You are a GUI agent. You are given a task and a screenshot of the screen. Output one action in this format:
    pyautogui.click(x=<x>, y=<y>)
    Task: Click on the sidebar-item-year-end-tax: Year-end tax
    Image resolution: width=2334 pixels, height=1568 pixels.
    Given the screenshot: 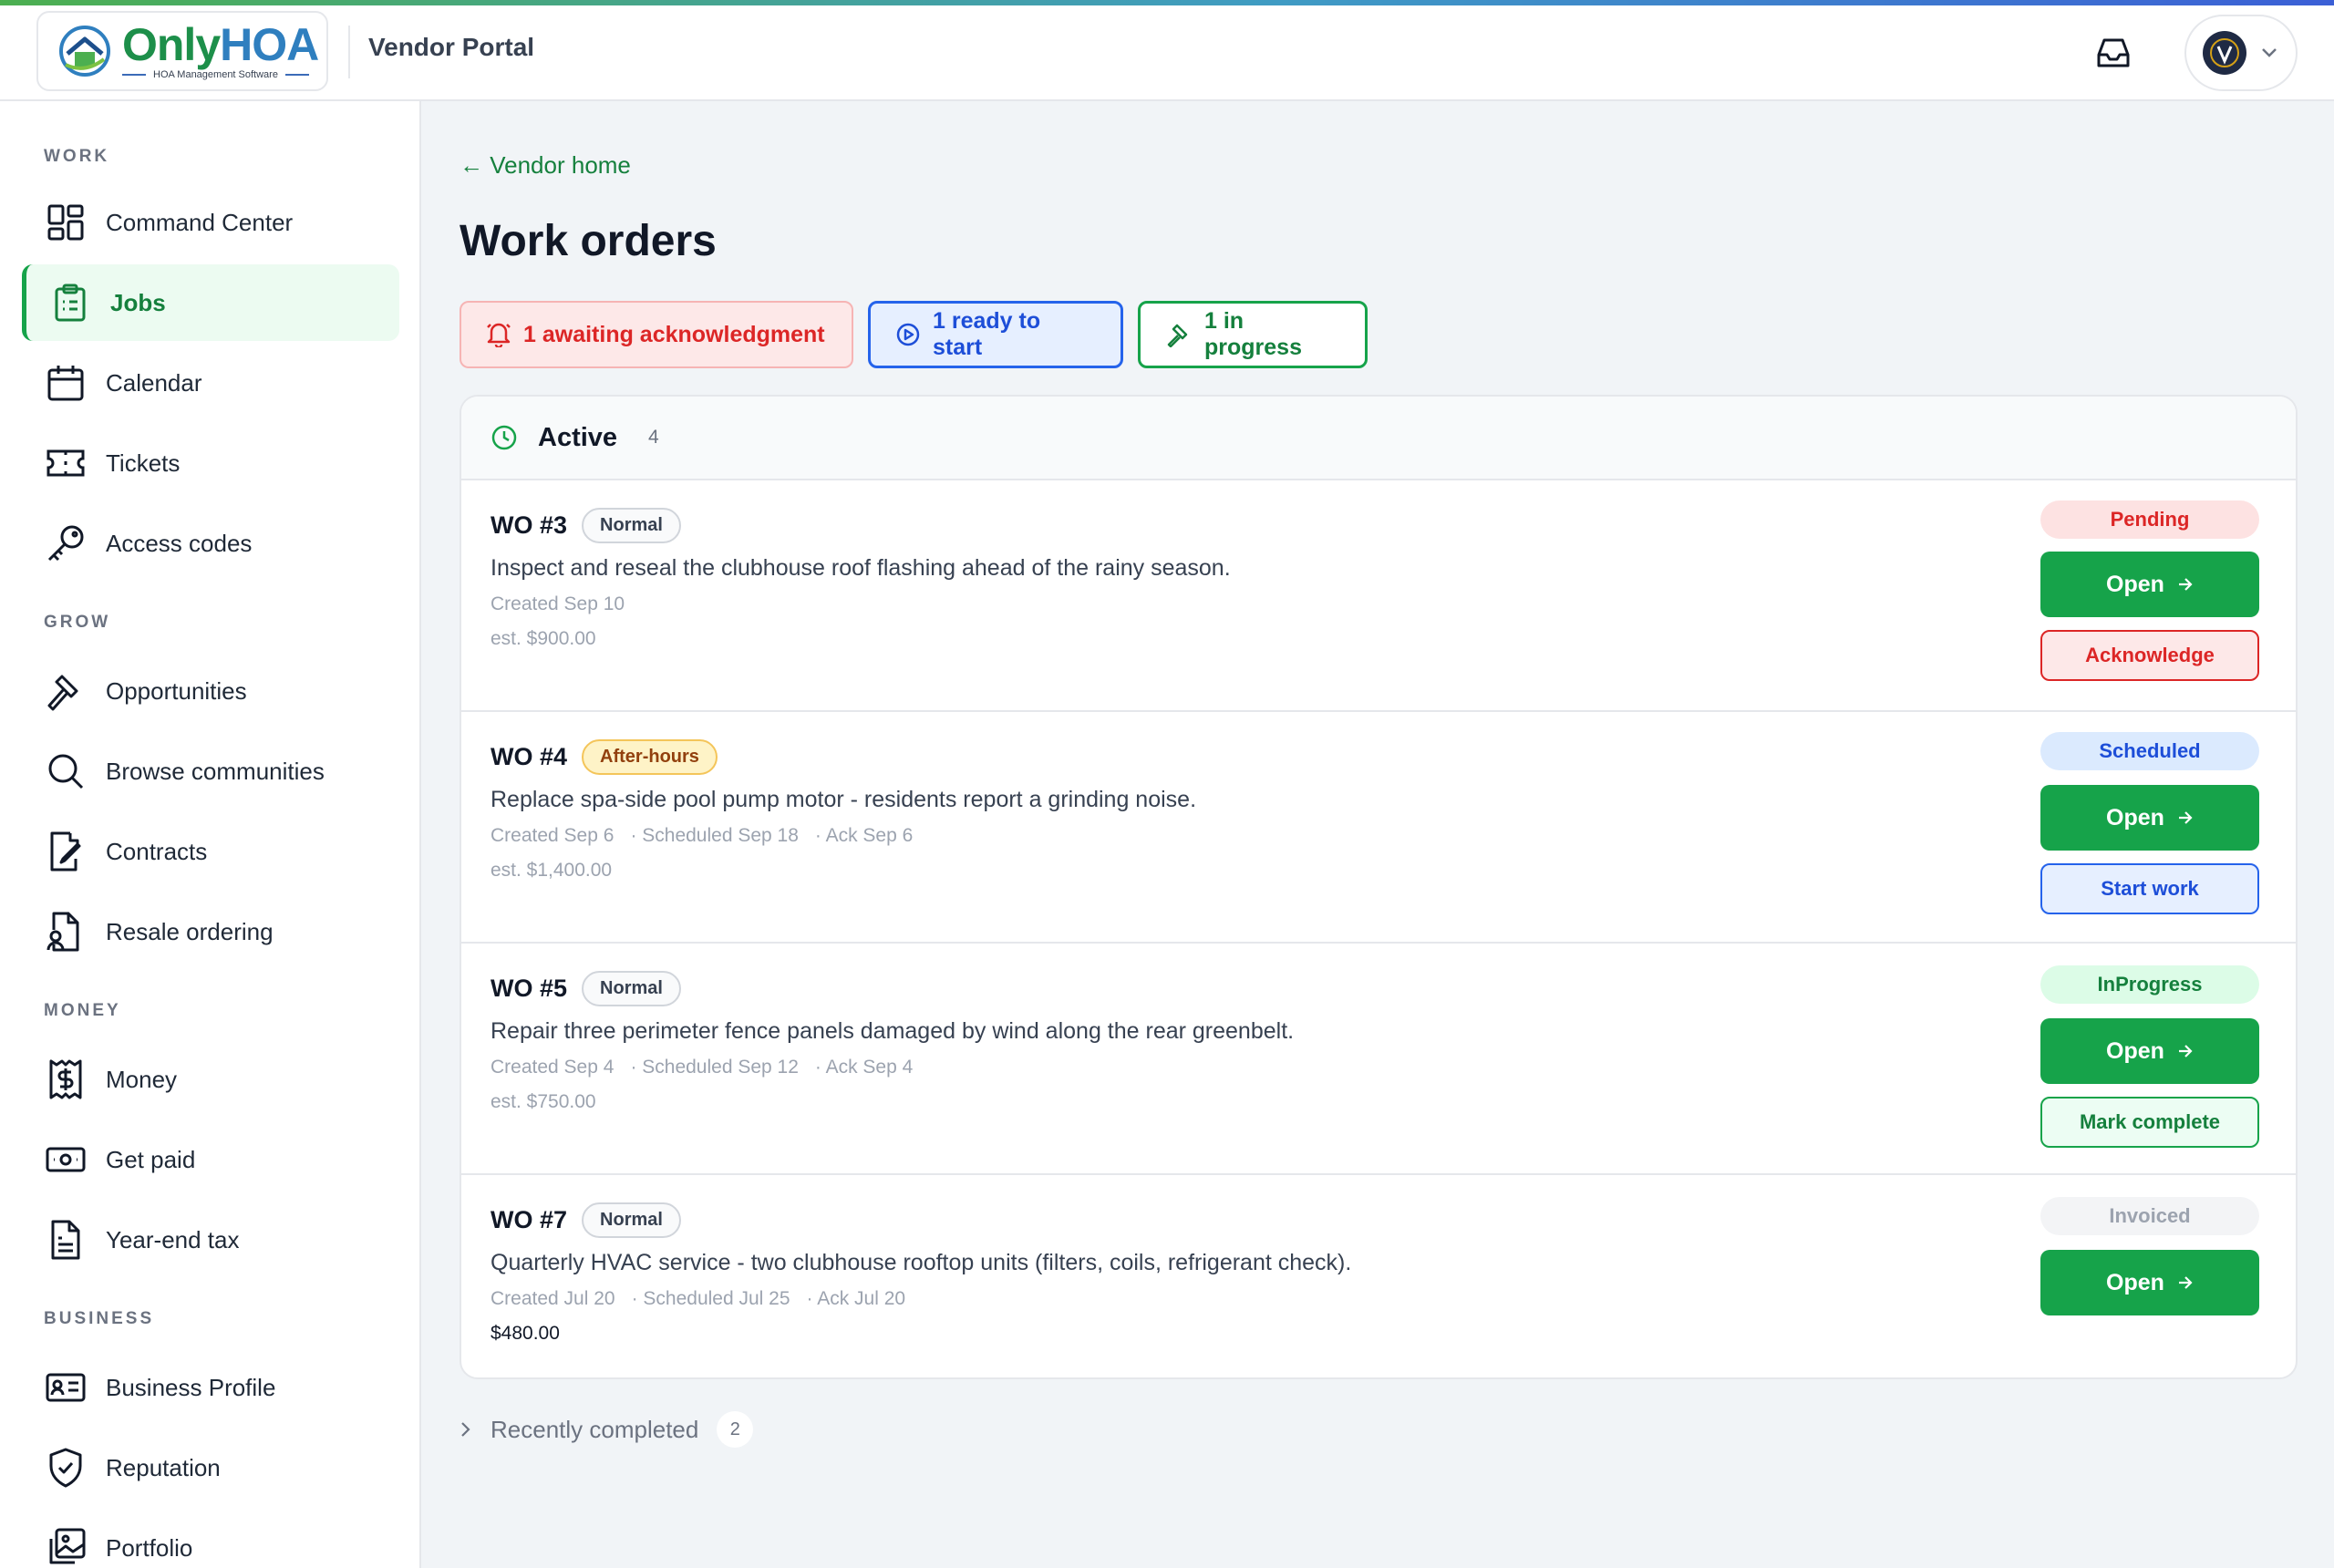 What is the action you would take?
    pyautogui.click(x=210, y=1240)
    